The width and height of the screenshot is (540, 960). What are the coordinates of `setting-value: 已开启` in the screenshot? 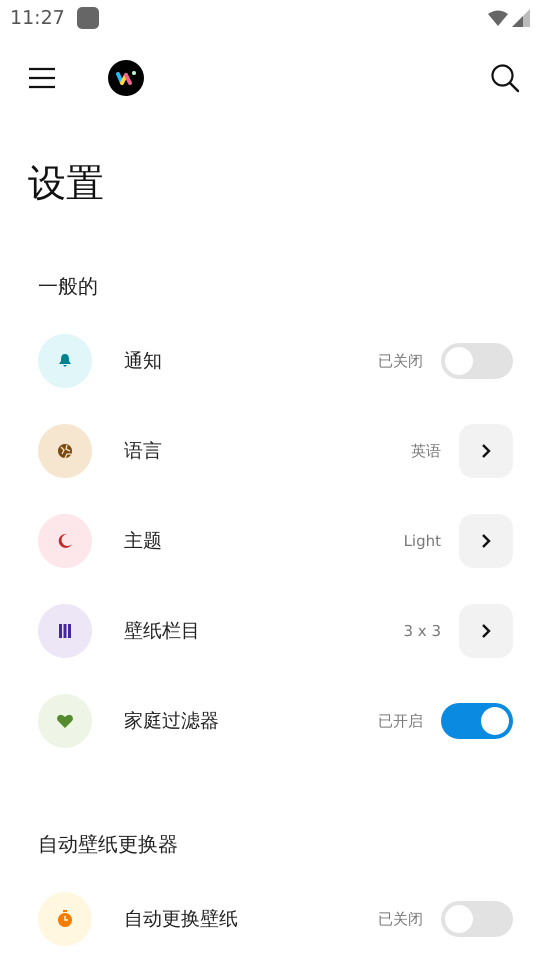 It's located at (400, 721).